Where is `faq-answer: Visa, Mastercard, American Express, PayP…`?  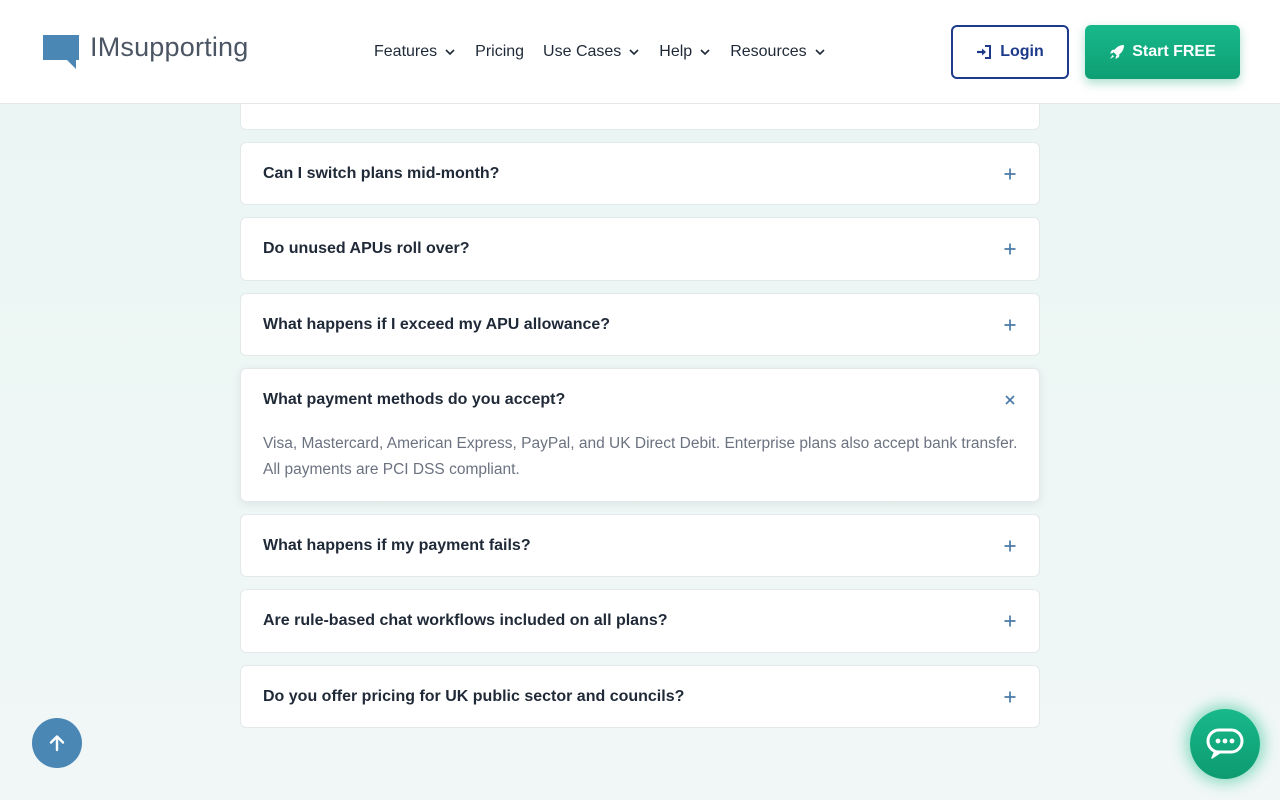 faq-answer: Visa, Mastercard, American Express, PayP… is located at coordinates (640, 456).